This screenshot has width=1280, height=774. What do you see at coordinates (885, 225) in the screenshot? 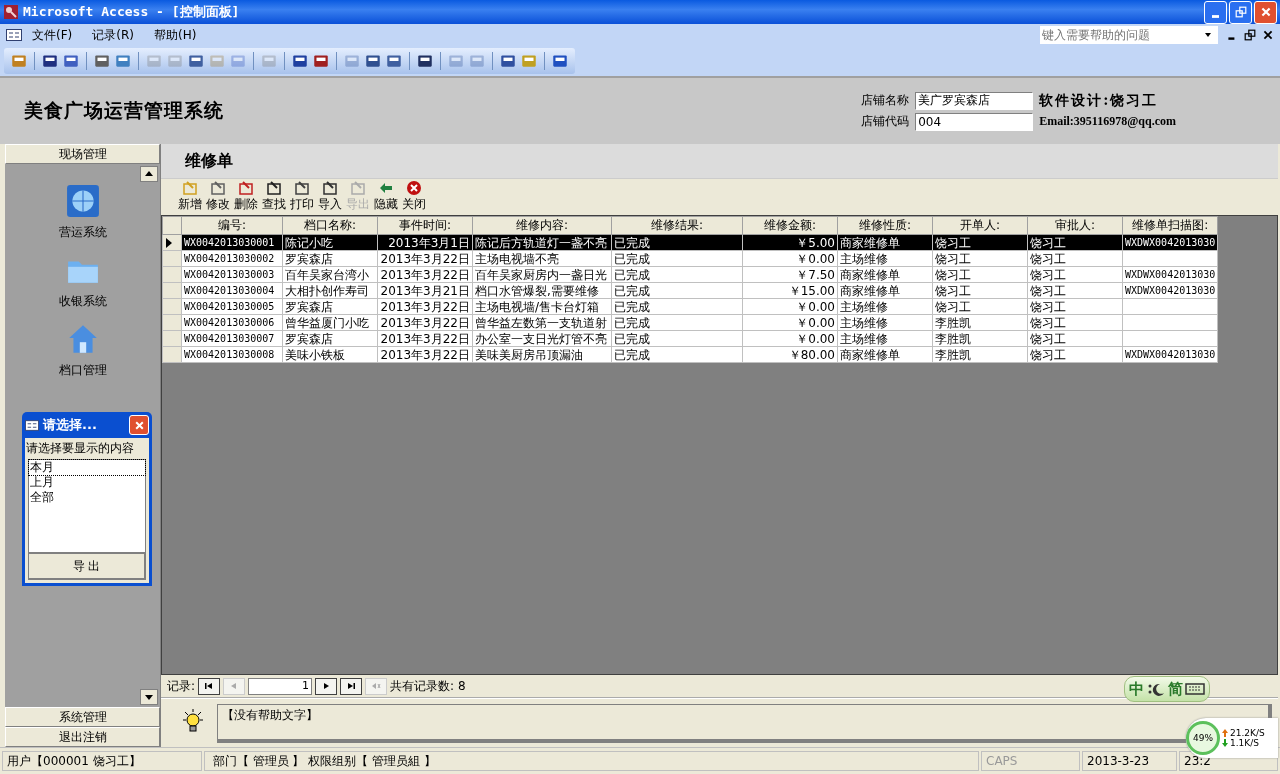
I see `column-header: 维修性质:` at bounding box center [885, 225].